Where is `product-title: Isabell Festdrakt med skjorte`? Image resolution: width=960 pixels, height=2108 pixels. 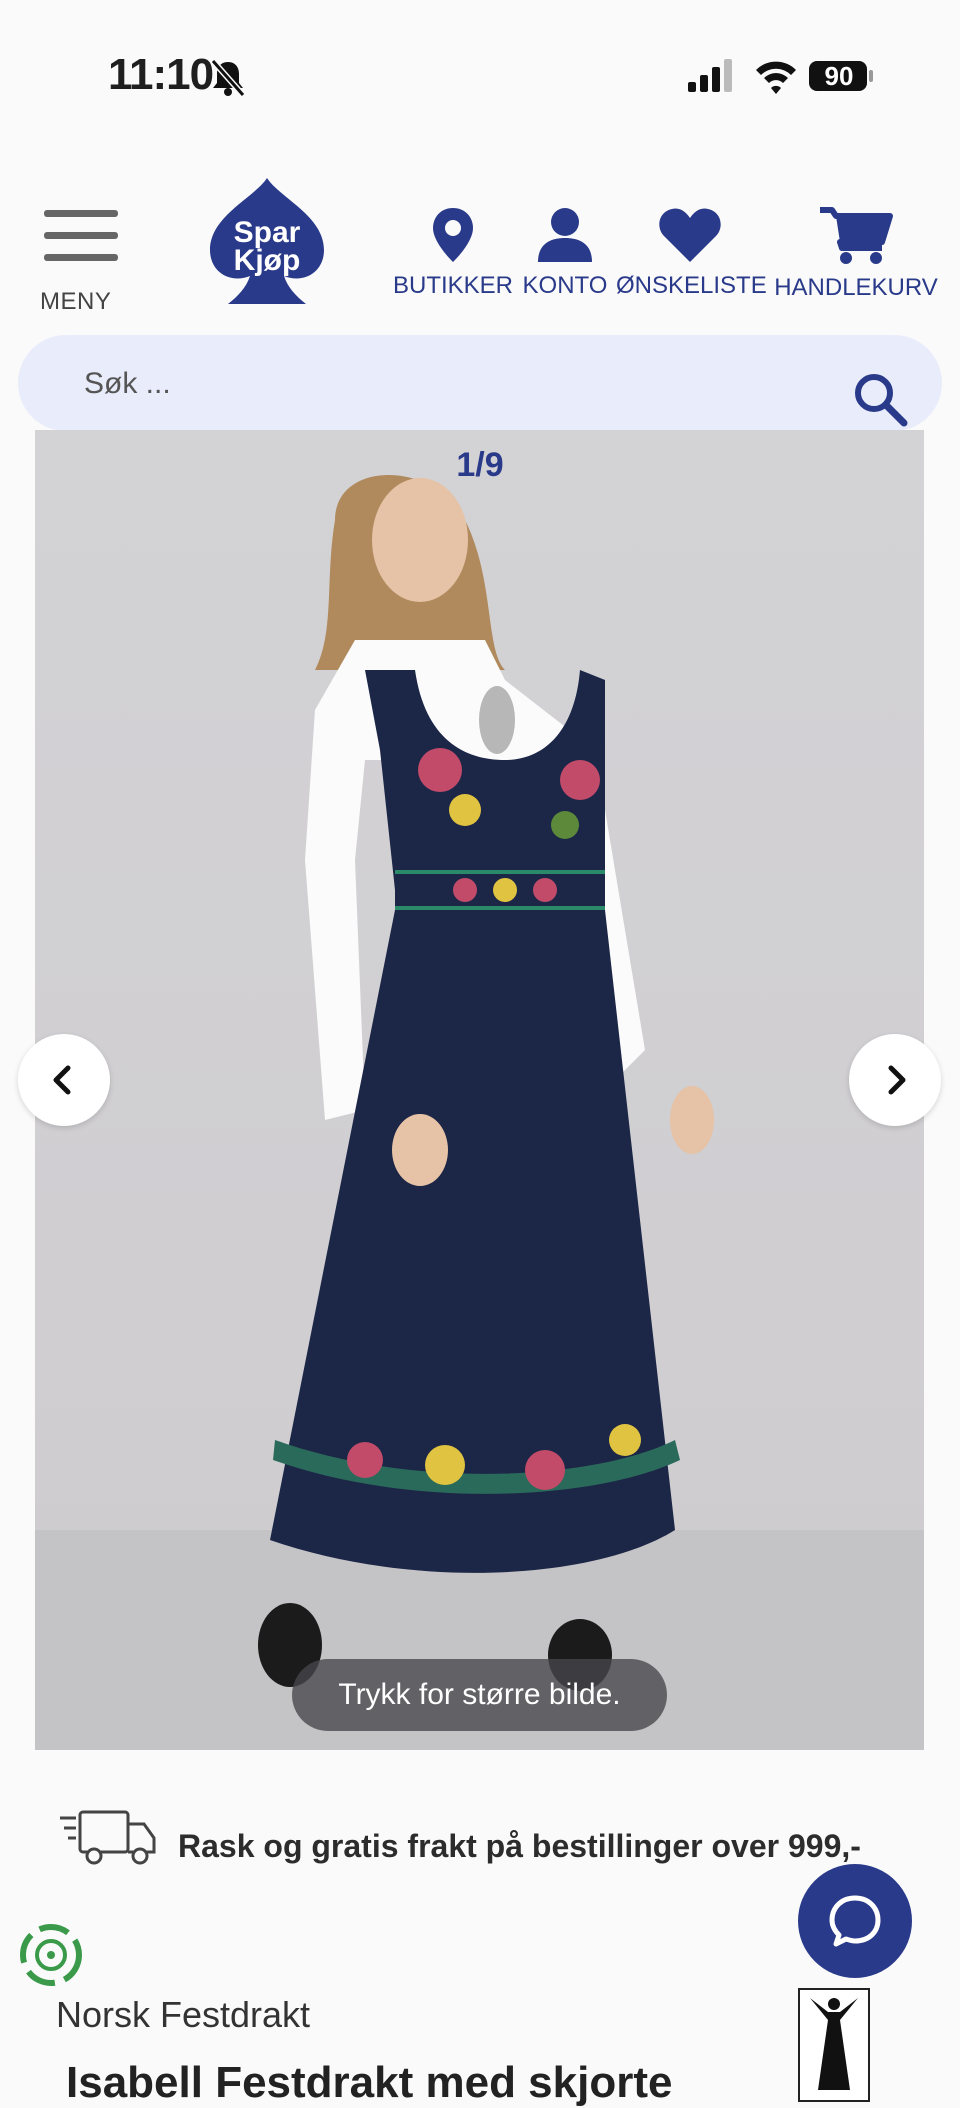 product-title: Isabell Festdrakt med skjorte is located at coordinates (369, 2082).